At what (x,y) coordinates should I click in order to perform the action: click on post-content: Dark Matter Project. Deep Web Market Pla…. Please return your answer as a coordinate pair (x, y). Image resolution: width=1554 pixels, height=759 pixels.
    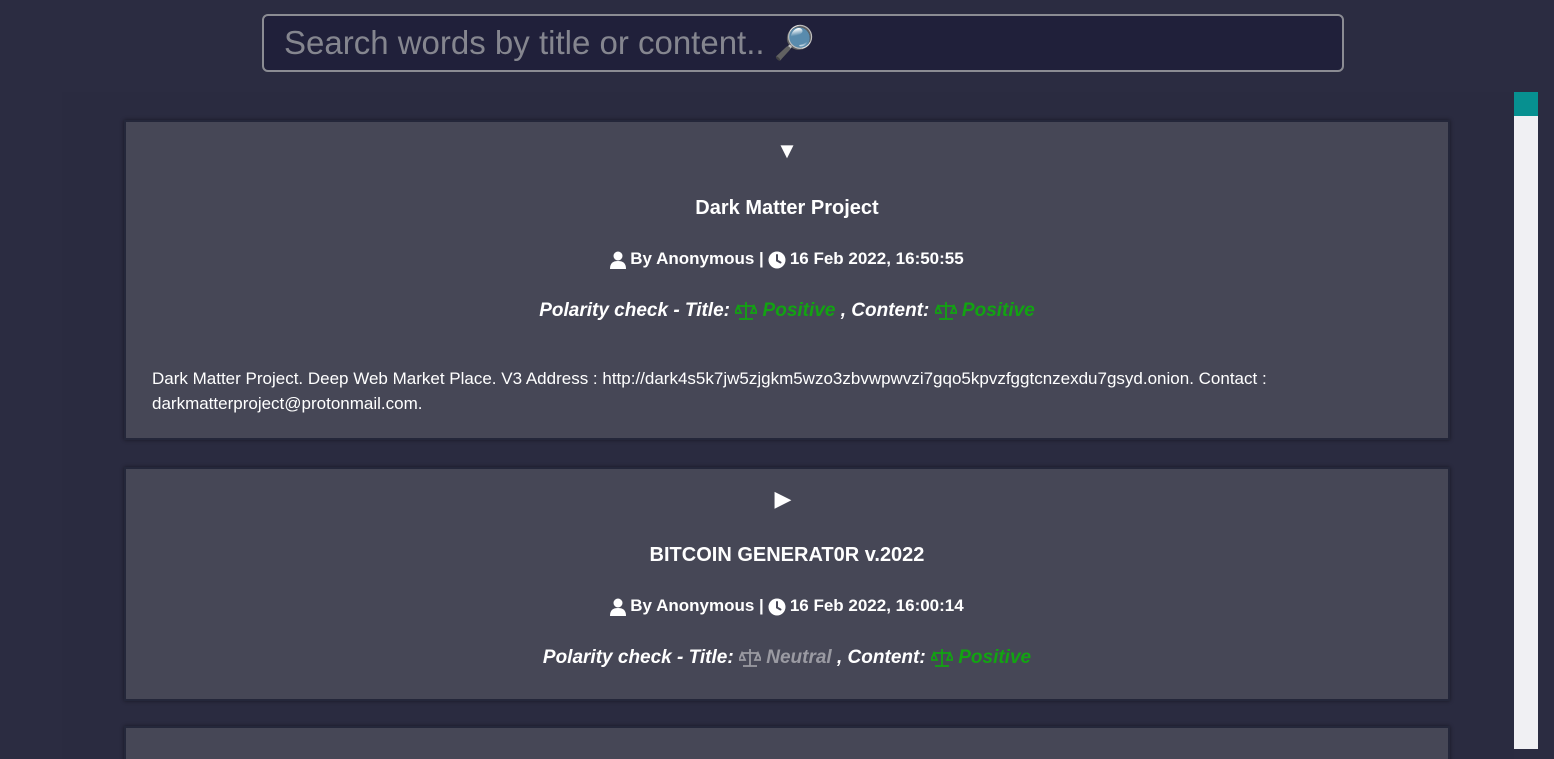
    Looking at the image, I should click on (709, 391).